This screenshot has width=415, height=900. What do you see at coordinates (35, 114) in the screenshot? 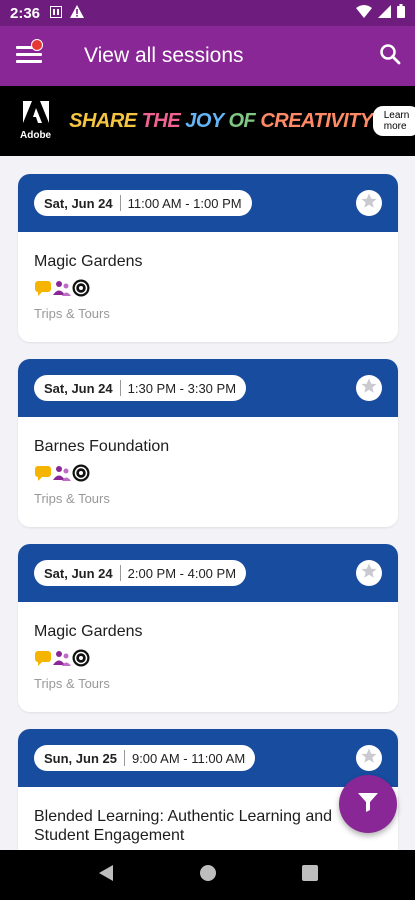
I see `adobe-logo-icon` at bounding box center [35, 114].